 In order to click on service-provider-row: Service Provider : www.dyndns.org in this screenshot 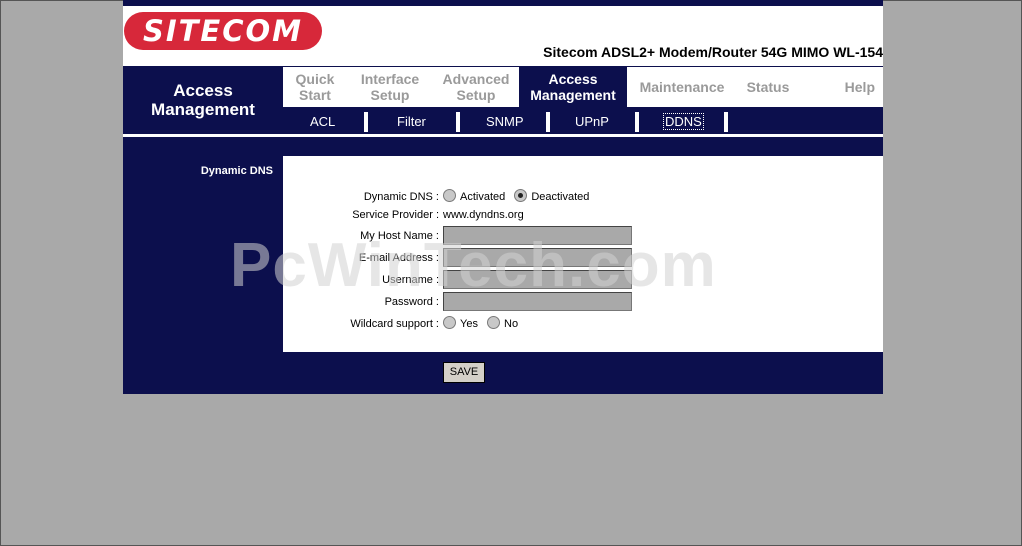, I will do `click(583, 215)`.